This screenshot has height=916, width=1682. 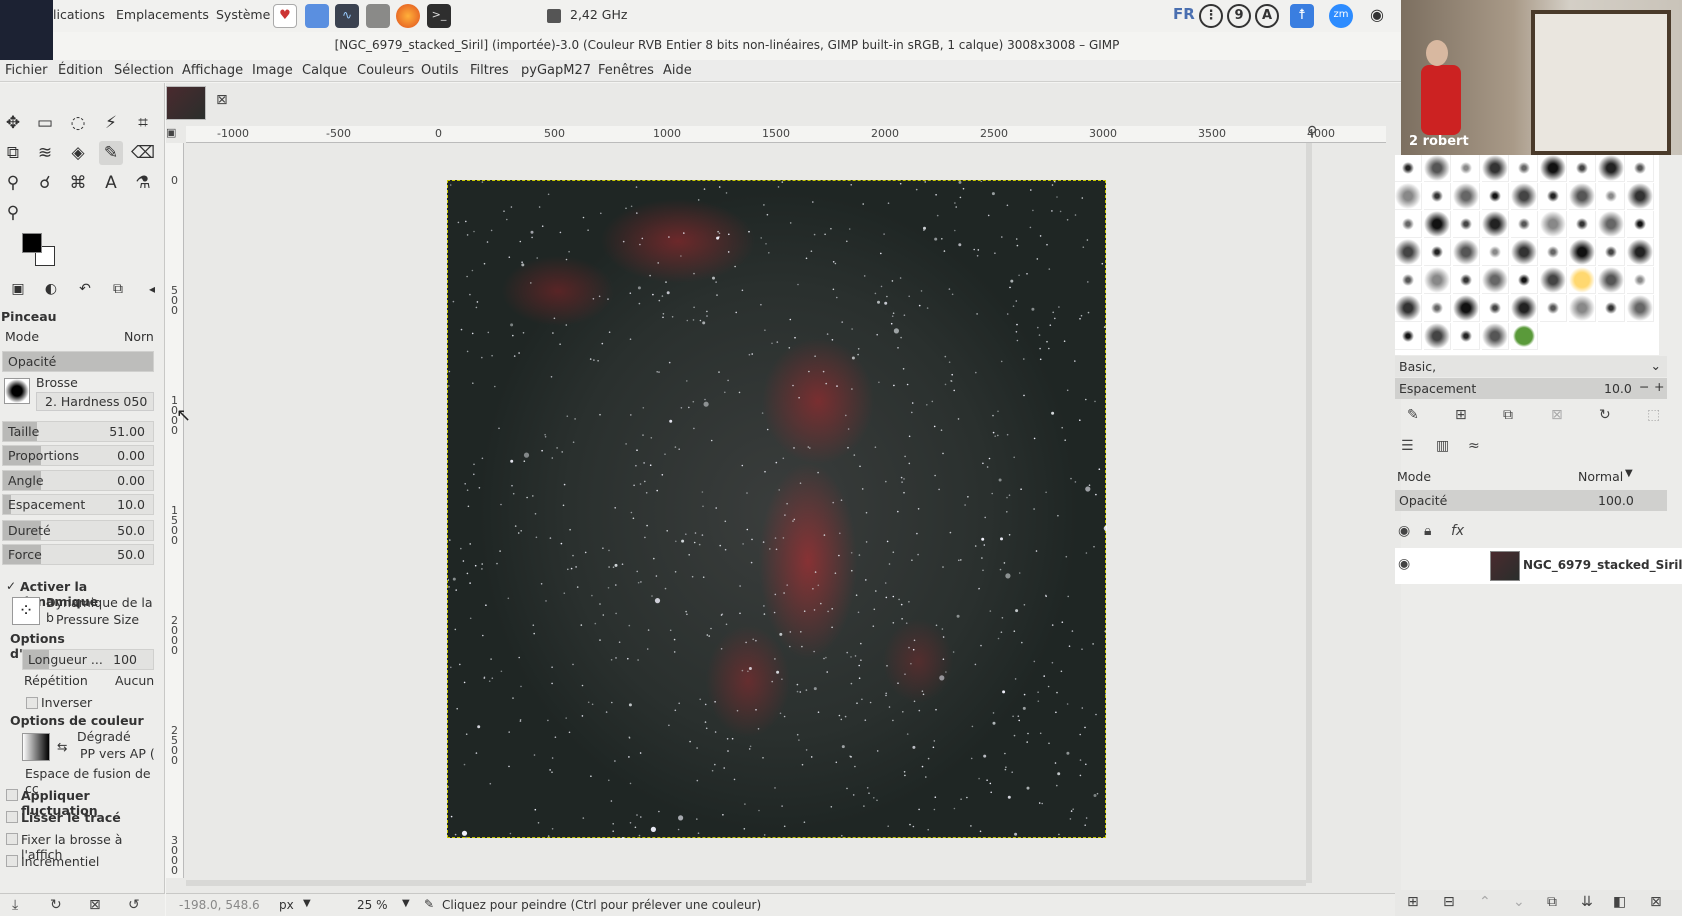 What do you see at coordinates (1404, 531) in the screenshot?
I see `visibility-header-icon: ◉` at bounding box center [1404, 531].